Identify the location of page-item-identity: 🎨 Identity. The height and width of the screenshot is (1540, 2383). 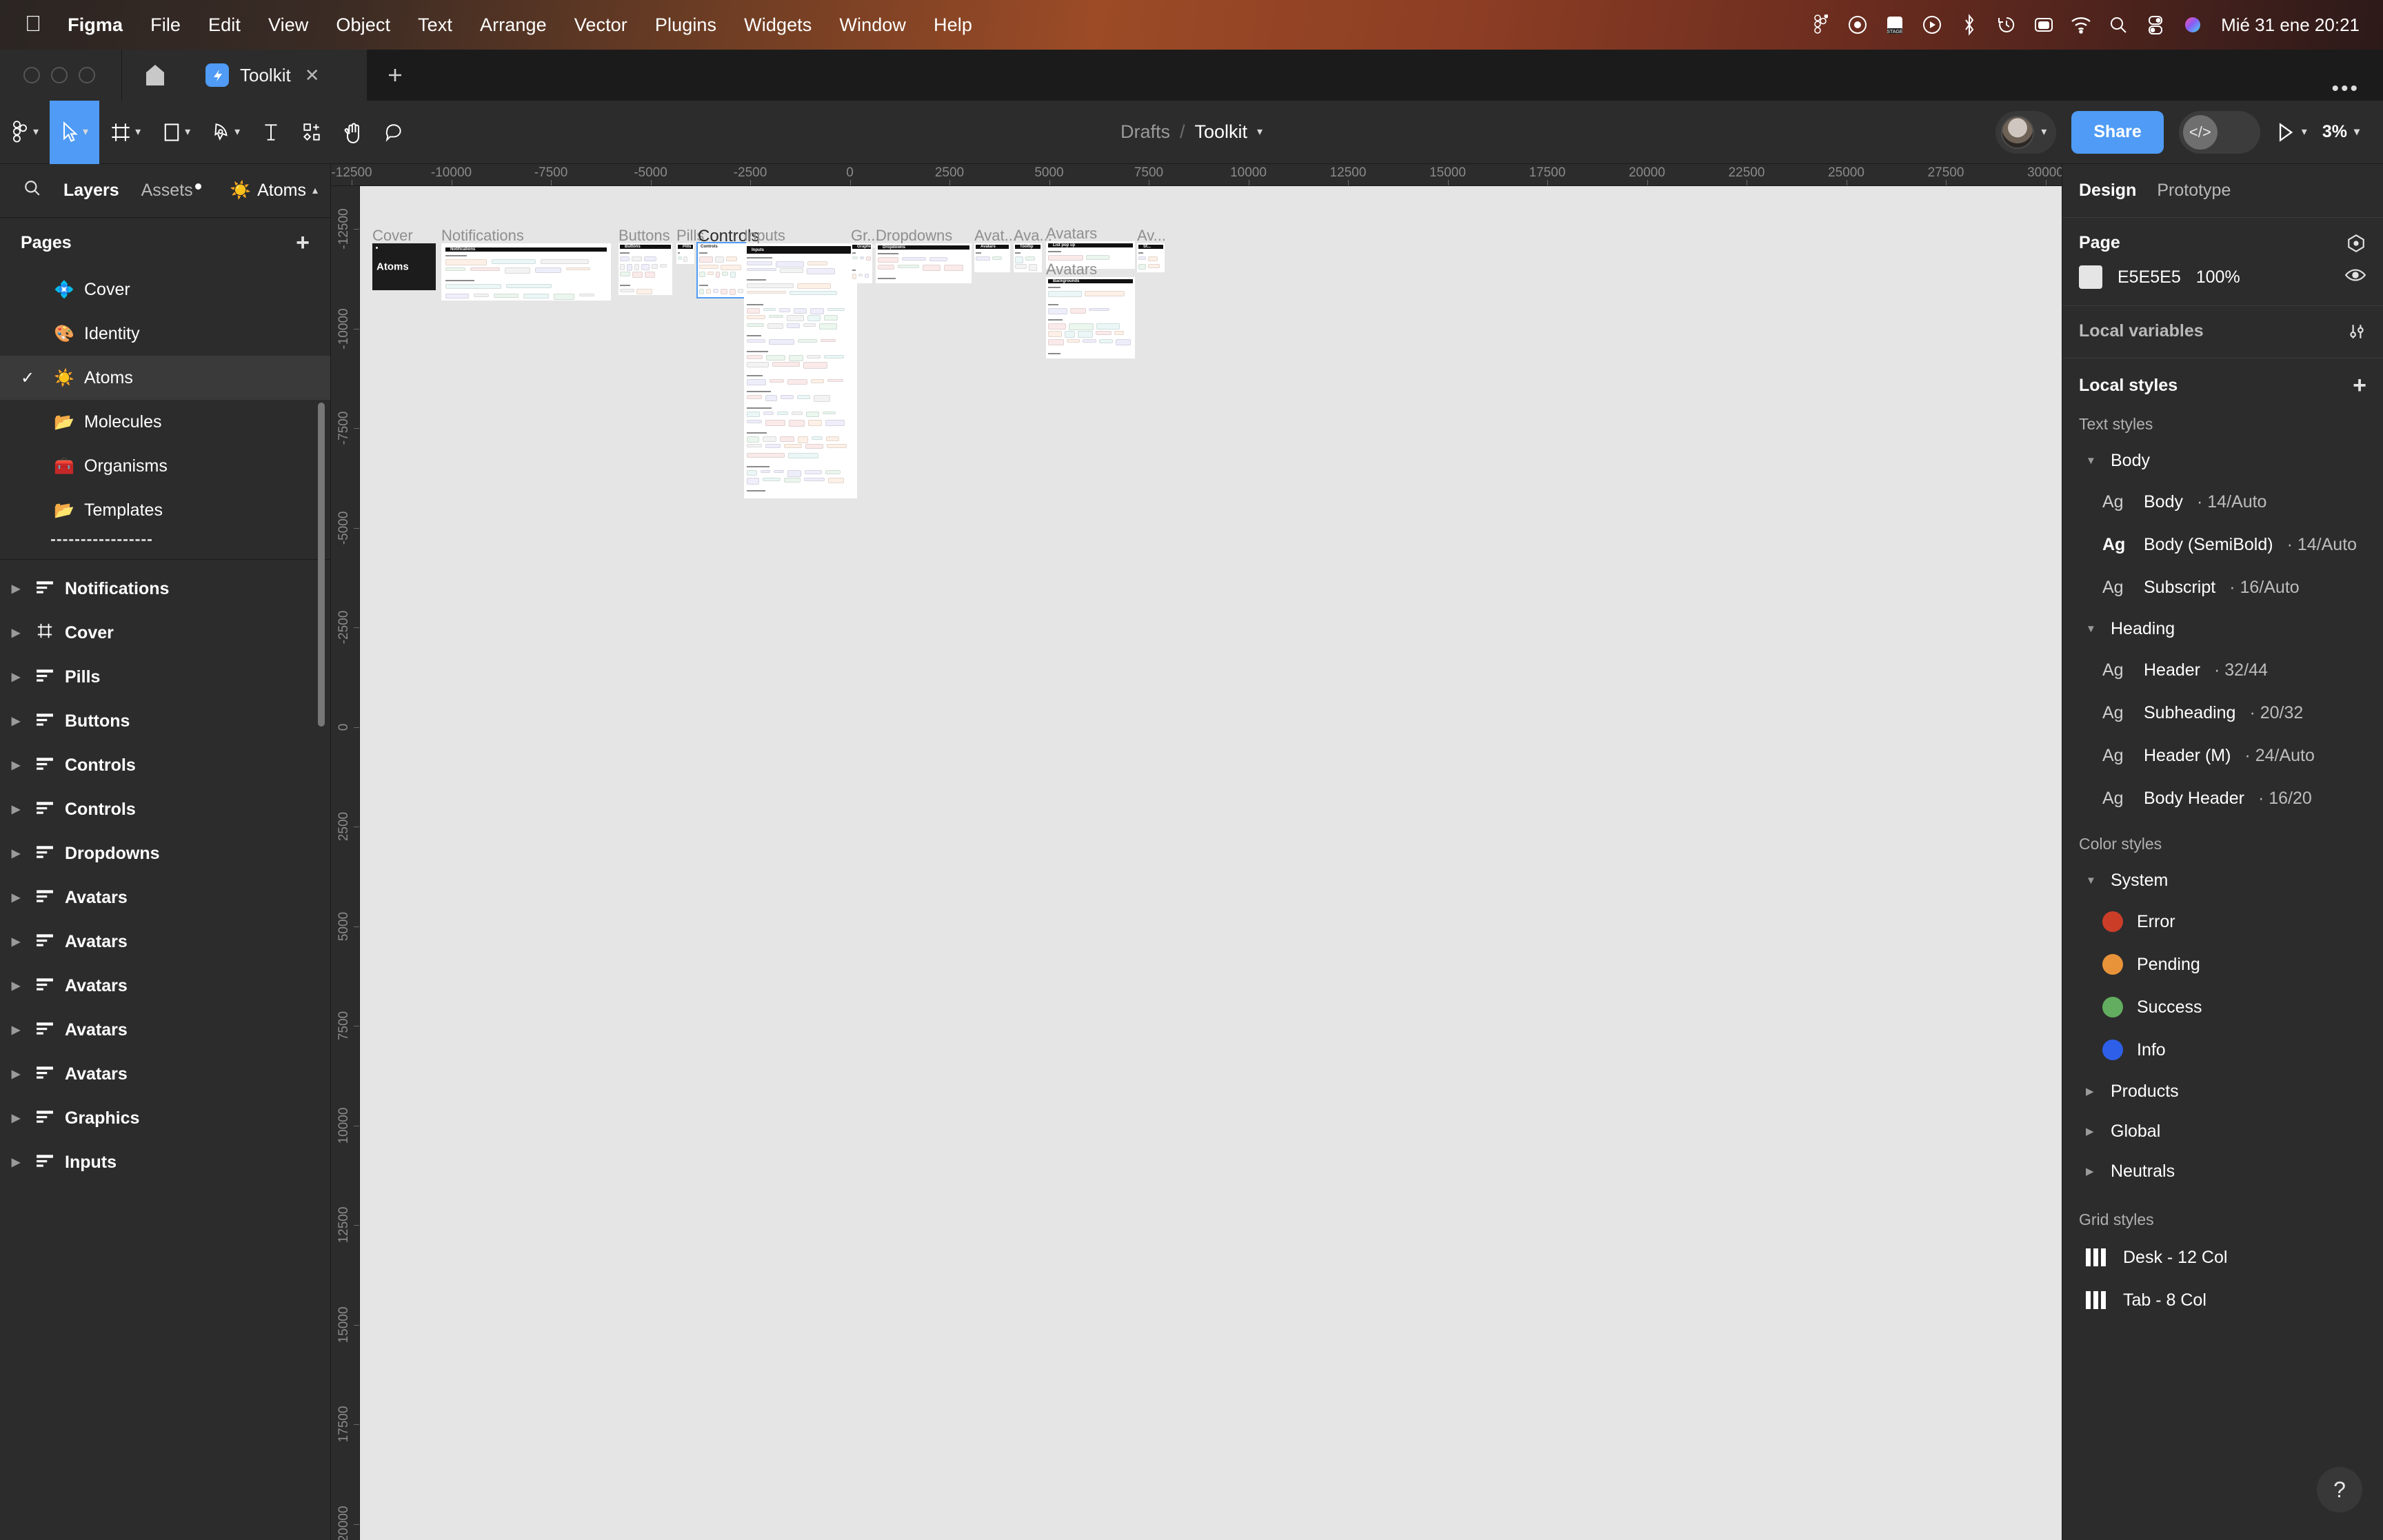
(165, 334).